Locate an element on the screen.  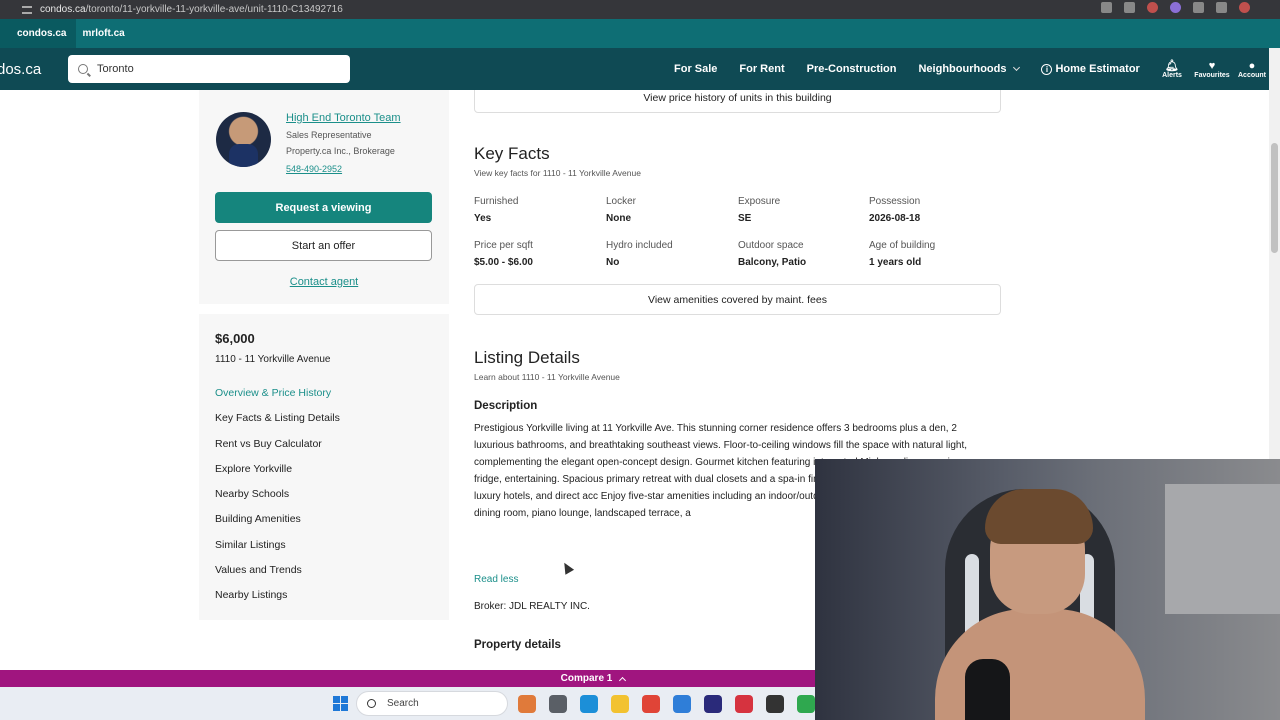
fact-label: Hydro included is located at coordinates (639, 245).